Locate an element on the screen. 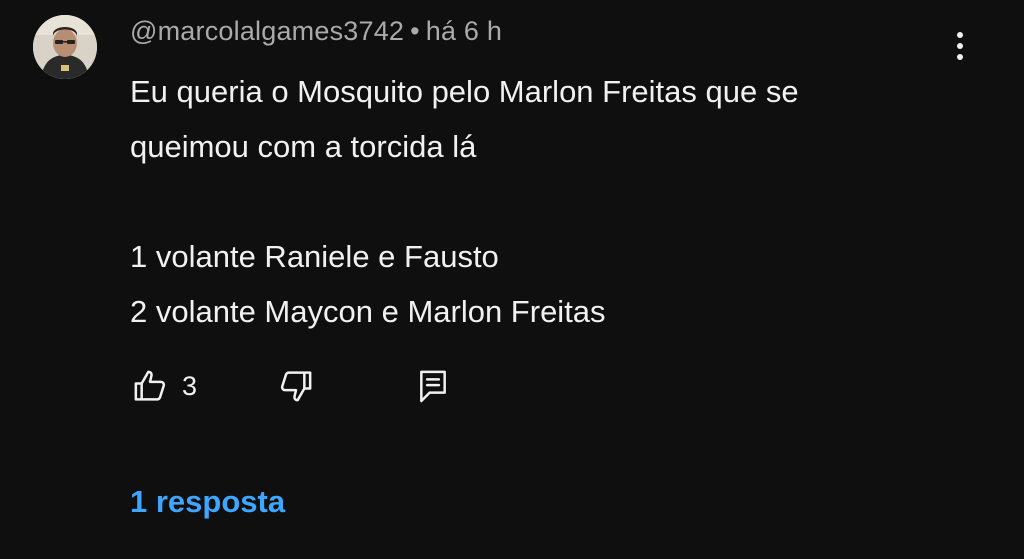 The height and width of the screenshot is (559, 1024). view-replies-link: 1 resposta is located at coordinates (207, 502).